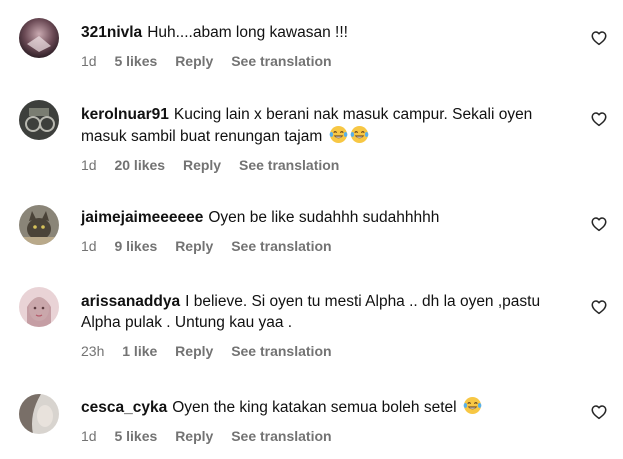  Describe the element at coordinates (142, 217) in the screenshot. I see `comment-username: jaimejaimeeeeee` at that location.